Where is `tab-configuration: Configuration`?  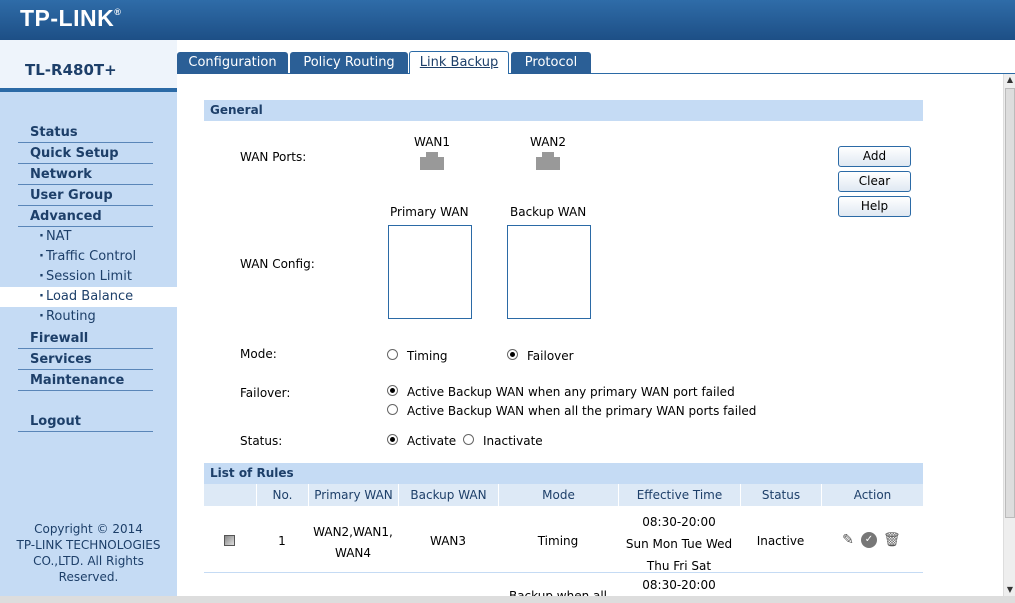 tab-configuration: Configuration is located at coordinates (232, 63).